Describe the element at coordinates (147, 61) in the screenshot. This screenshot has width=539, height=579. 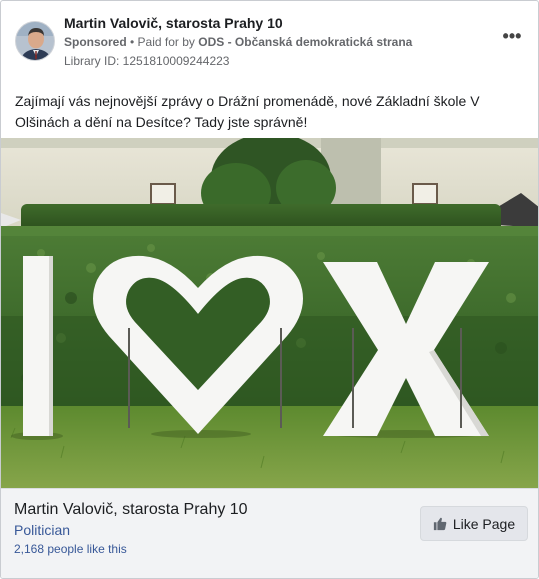
I see `library-id: Library ID: 1251810009244223` at that location.